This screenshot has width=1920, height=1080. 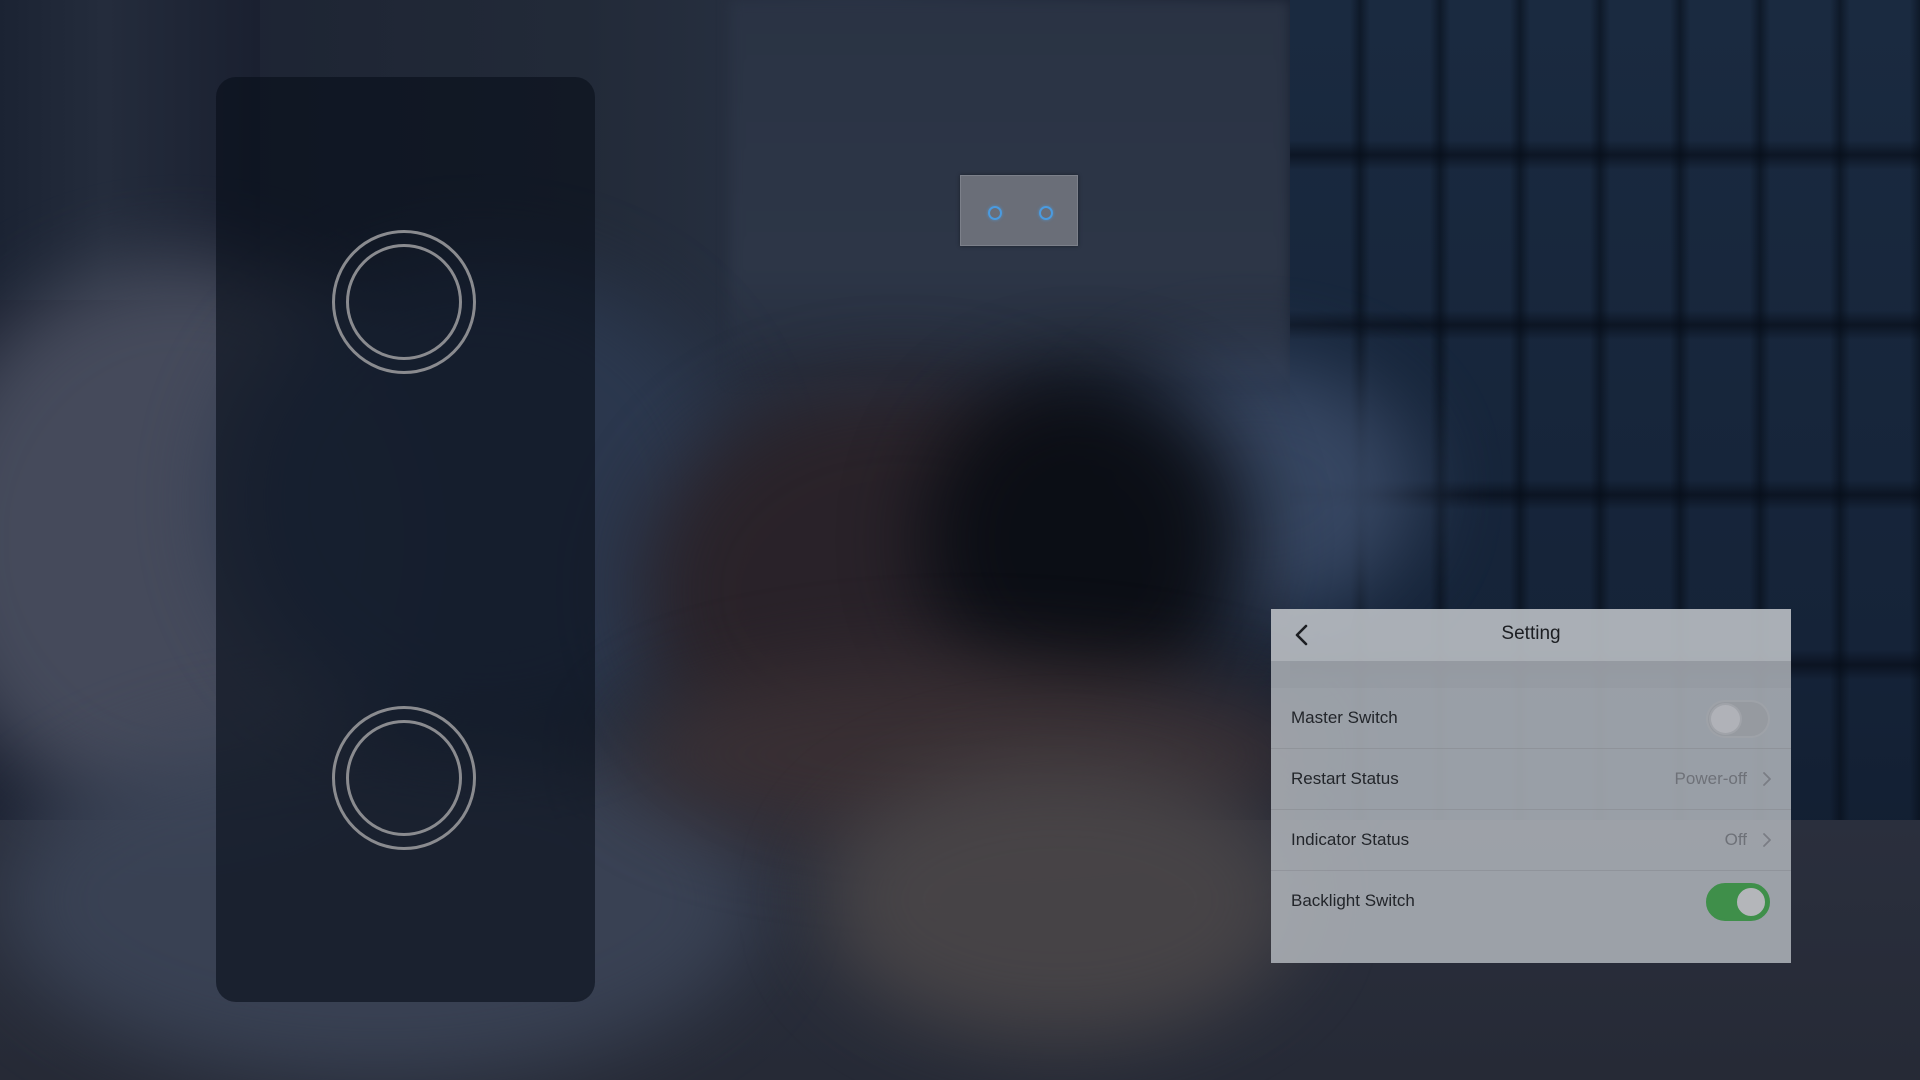 What do you see at coordinates (1353, 900) in the screenshot?
I see `backlight-switch-label: Backlight Switch` at bounding box center [1353, 900].